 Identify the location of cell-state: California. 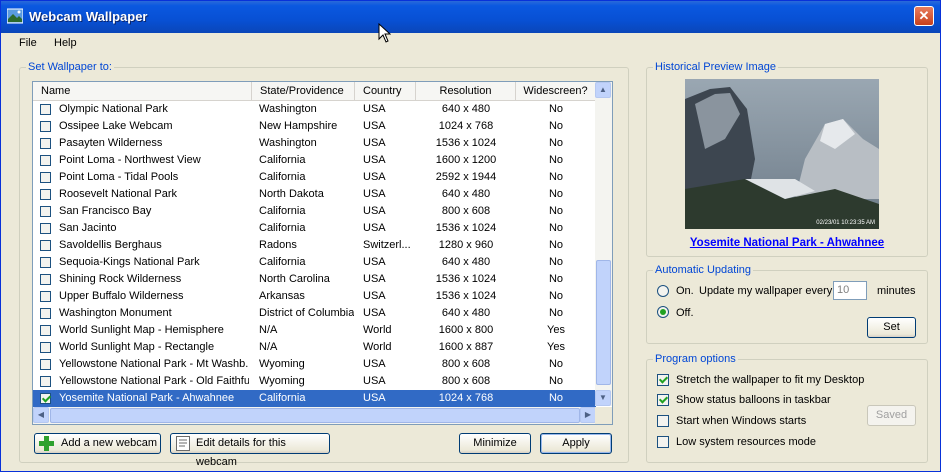
(282, 211).